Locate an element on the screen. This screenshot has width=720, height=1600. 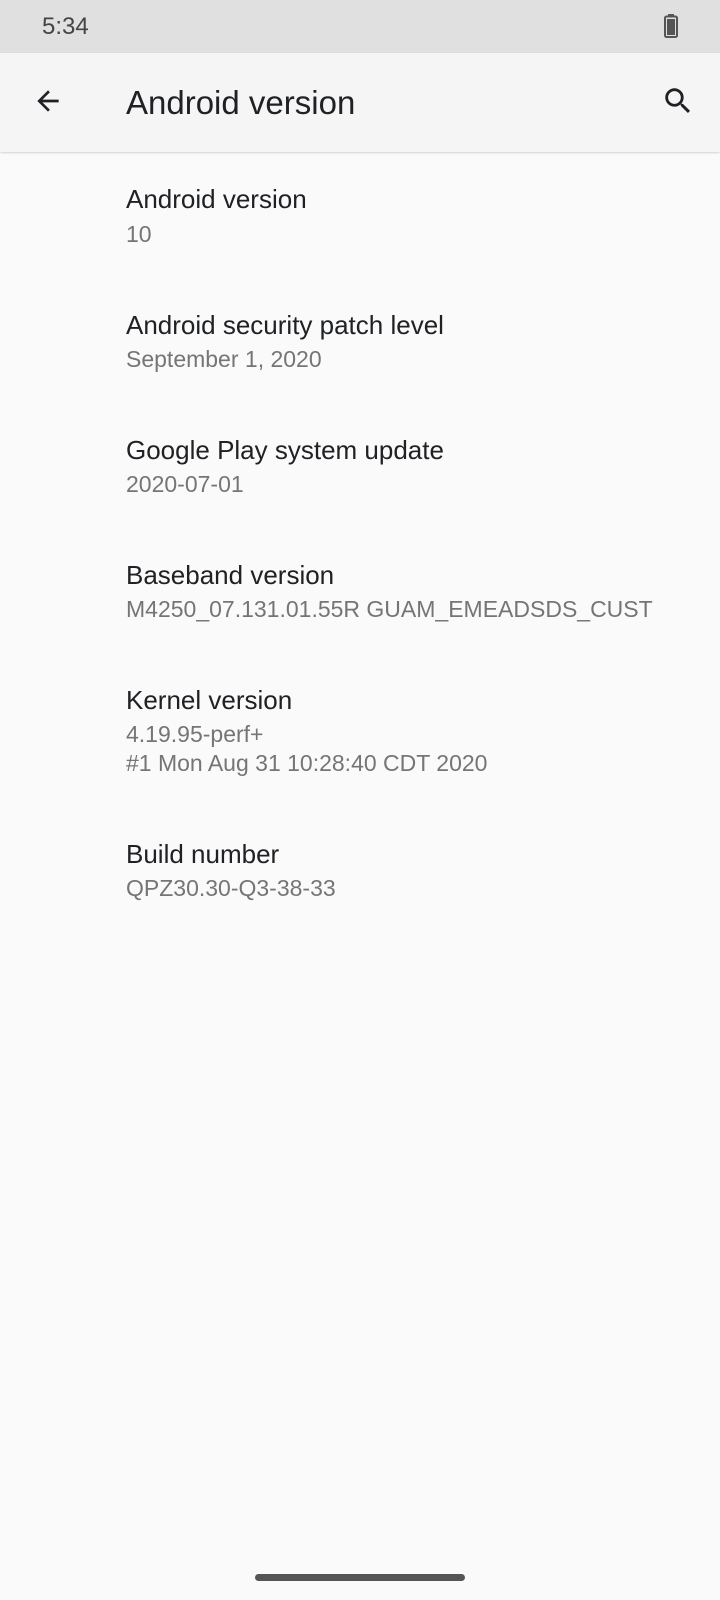
item-title: Google Play system update is located at coordinates (285, 450).